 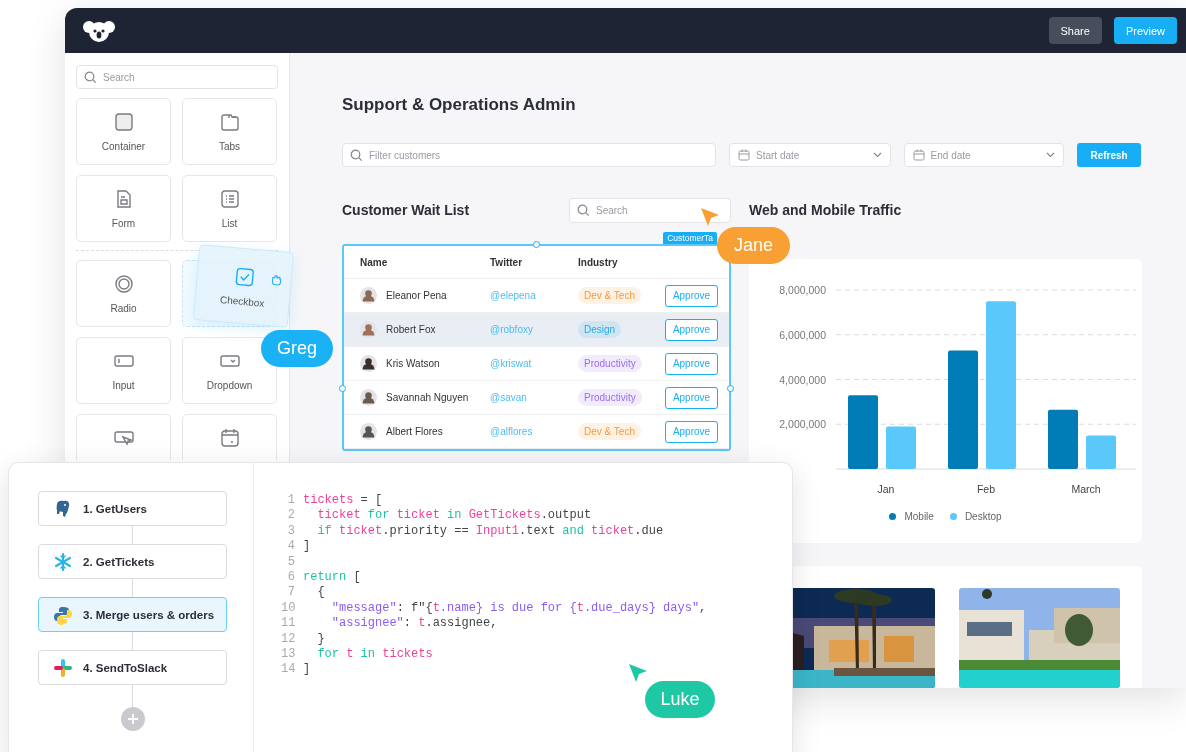 I want to click on code-line: for t in tickets, so click(x=374, y=654).